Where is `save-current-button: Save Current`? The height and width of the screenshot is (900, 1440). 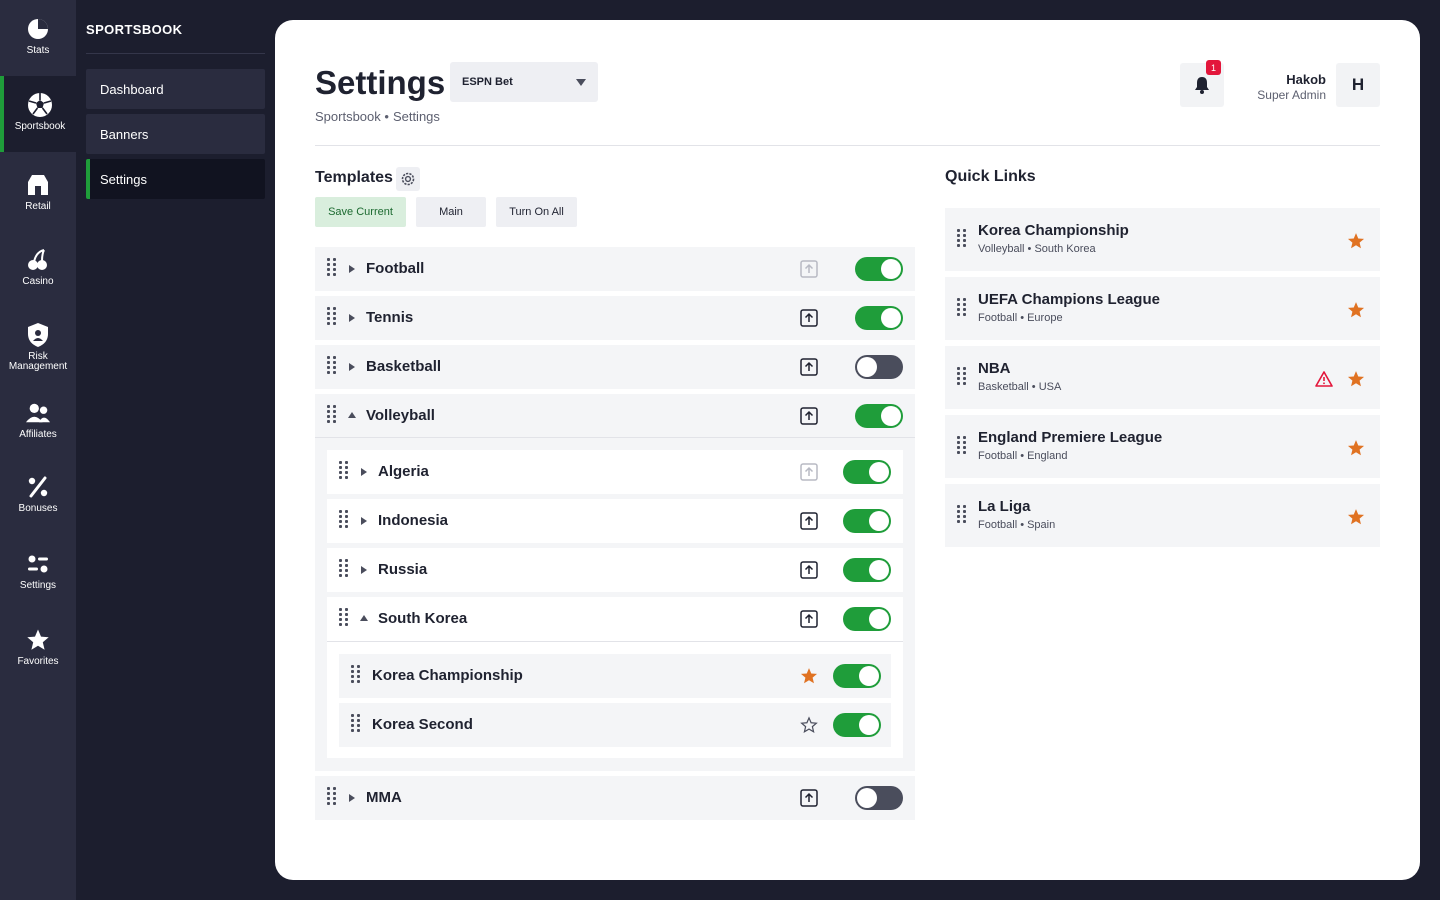
save-current-button: Save Current is located at coordinates (360, 212).